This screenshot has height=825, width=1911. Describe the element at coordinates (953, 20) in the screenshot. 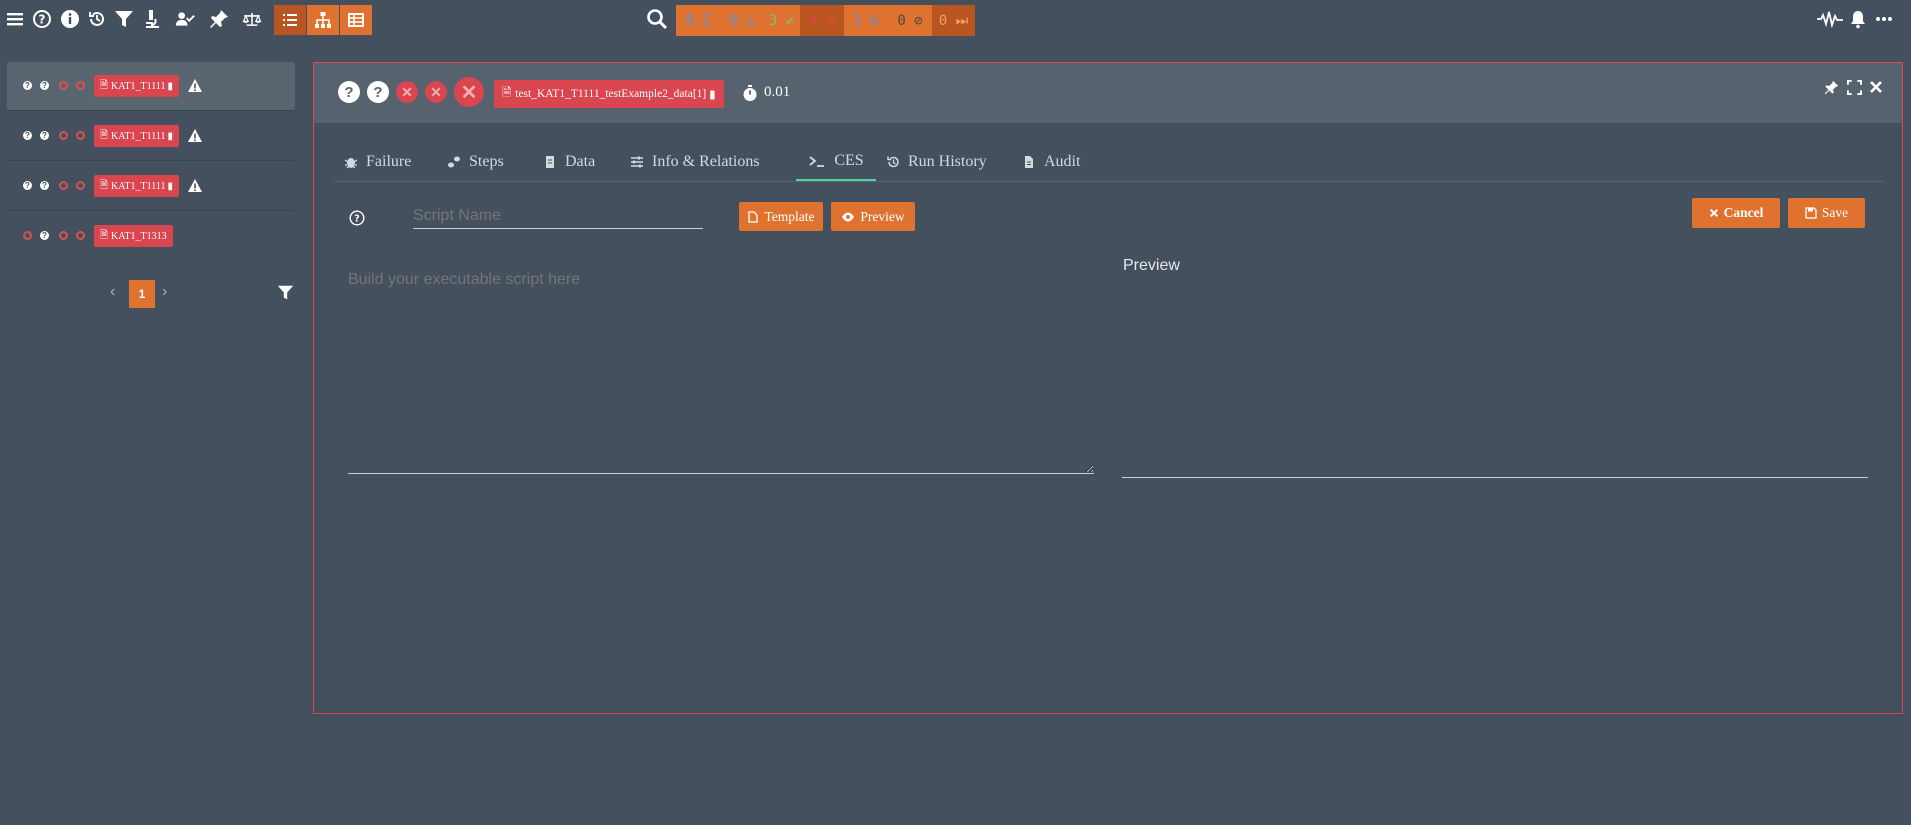

I see `stat-pending: 0 ⏭` at that location.